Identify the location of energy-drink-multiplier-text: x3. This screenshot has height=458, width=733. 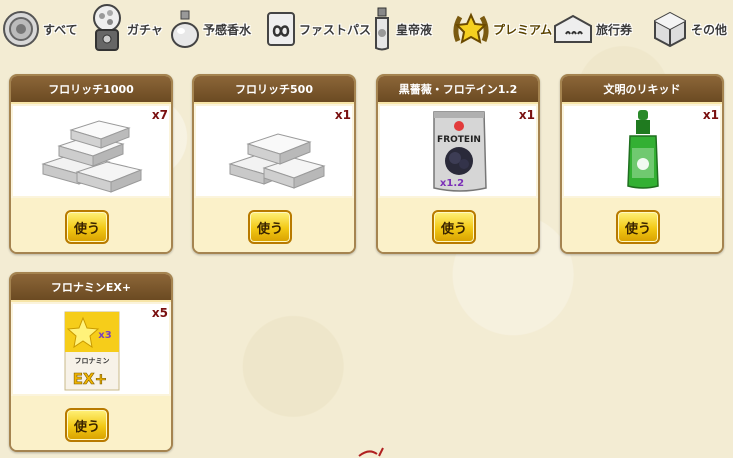
(104, 335).